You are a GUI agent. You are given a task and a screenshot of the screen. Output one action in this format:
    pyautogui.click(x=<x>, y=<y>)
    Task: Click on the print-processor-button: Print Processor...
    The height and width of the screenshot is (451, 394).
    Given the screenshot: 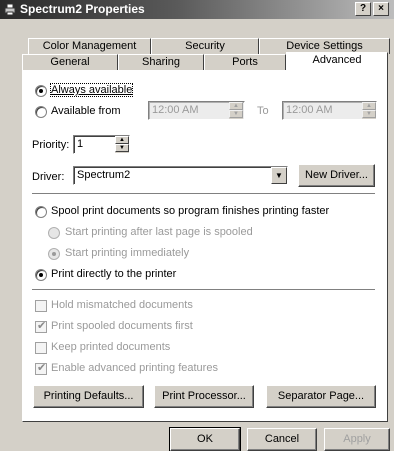 What is the action you would take?
    pyautogui.click(x=204, y=396)
    